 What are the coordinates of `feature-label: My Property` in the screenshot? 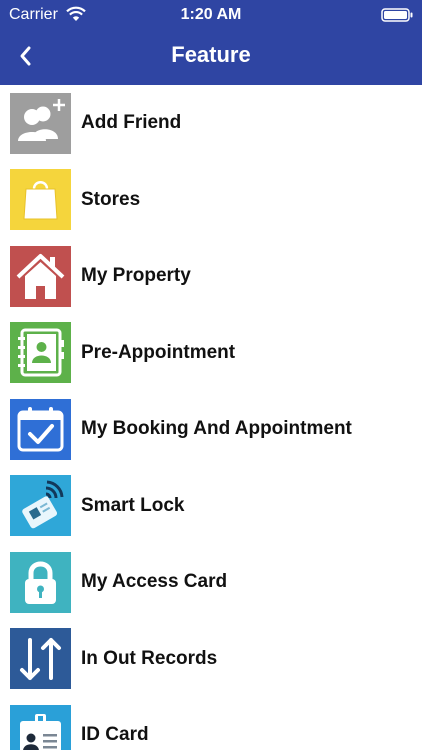 It's located at (136, 276).